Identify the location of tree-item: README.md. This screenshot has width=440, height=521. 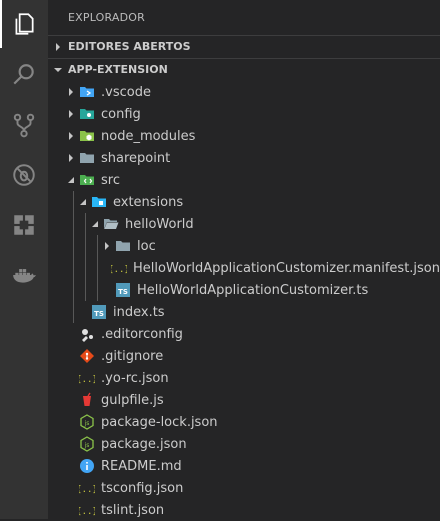
(244, 466).